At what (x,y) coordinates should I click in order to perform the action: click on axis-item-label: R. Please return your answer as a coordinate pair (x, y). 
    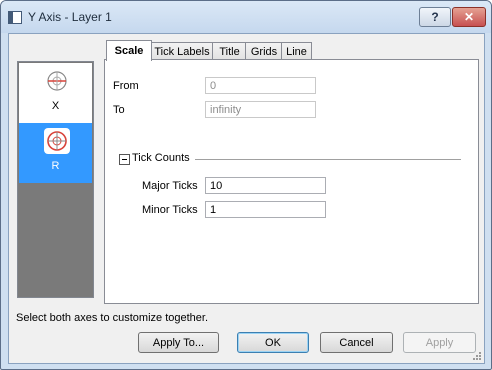
    Looking at the image, I should click on (55, 166).